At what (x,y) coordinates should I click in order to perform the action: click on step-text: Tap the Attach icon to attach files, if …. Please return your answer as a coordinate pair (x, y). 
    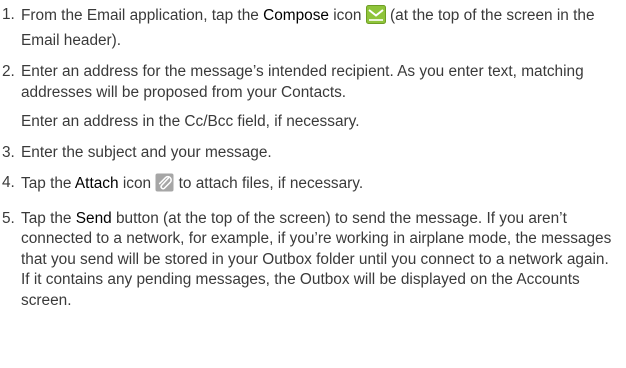
    Looking at the image, I should click on (320, 186).